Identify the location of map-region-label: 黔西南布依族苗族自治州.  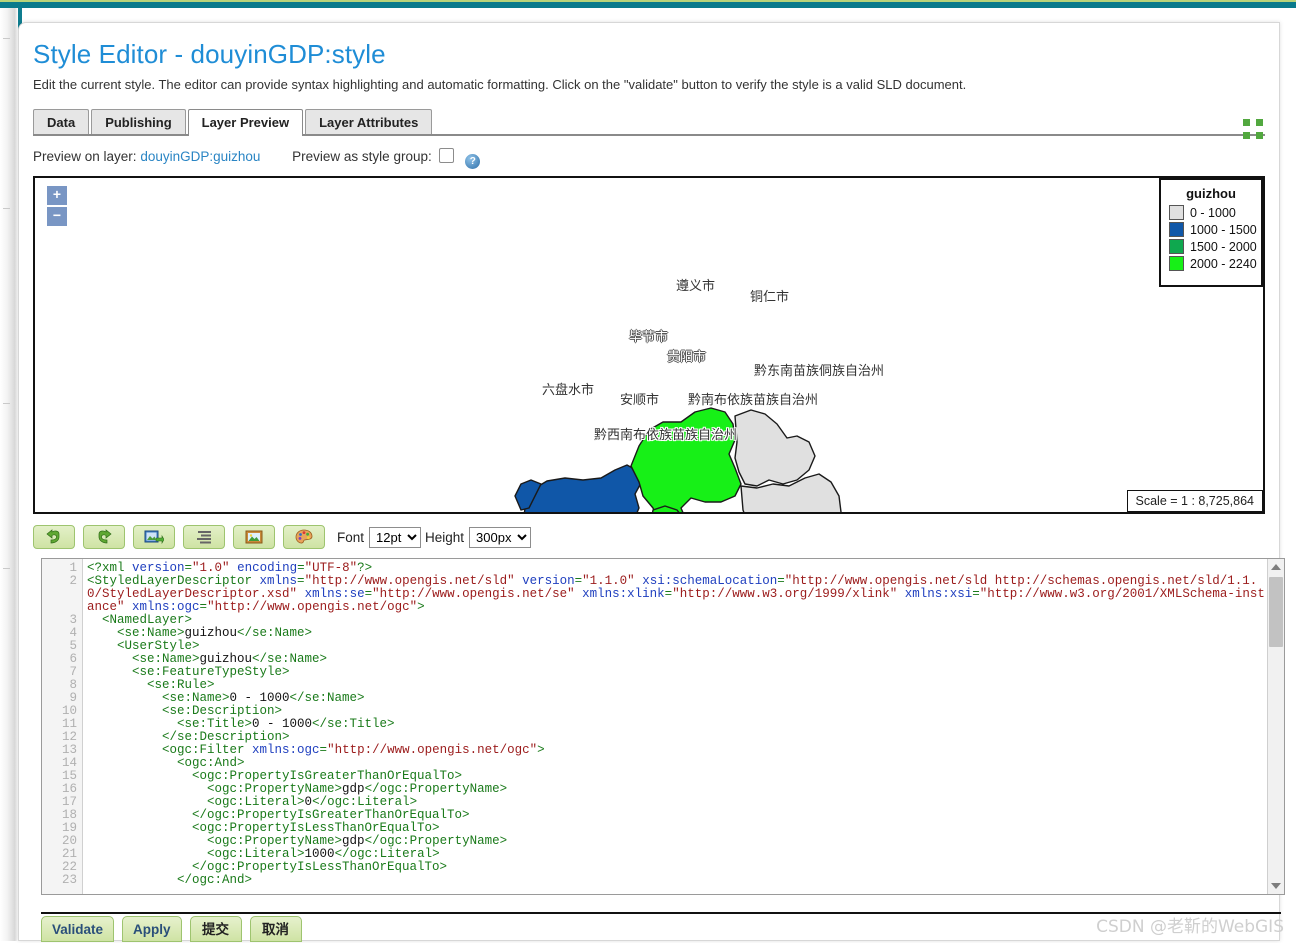
(666, 435).